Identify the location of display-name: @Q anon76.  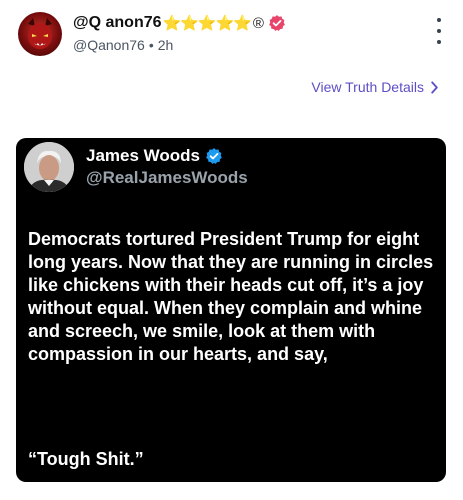
(117, 23).